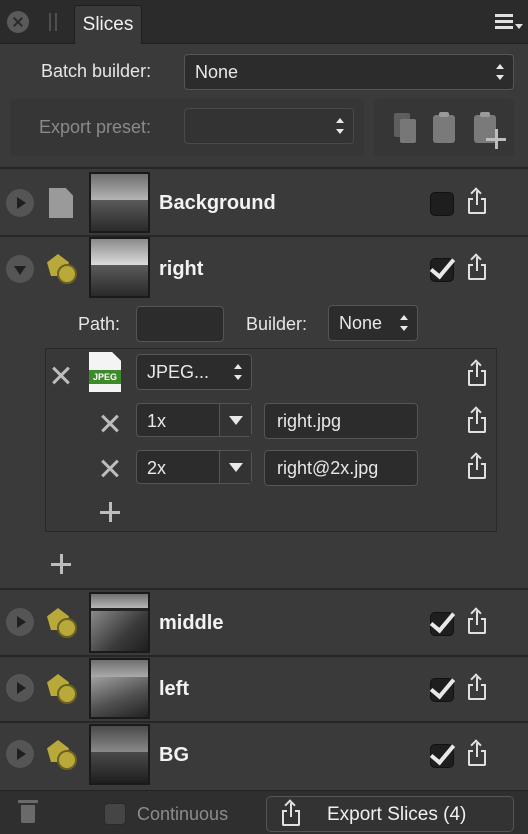  Describe the element at coordinates (349, 72) in the screenshot. I see `batch-builder-select: None` at that location.